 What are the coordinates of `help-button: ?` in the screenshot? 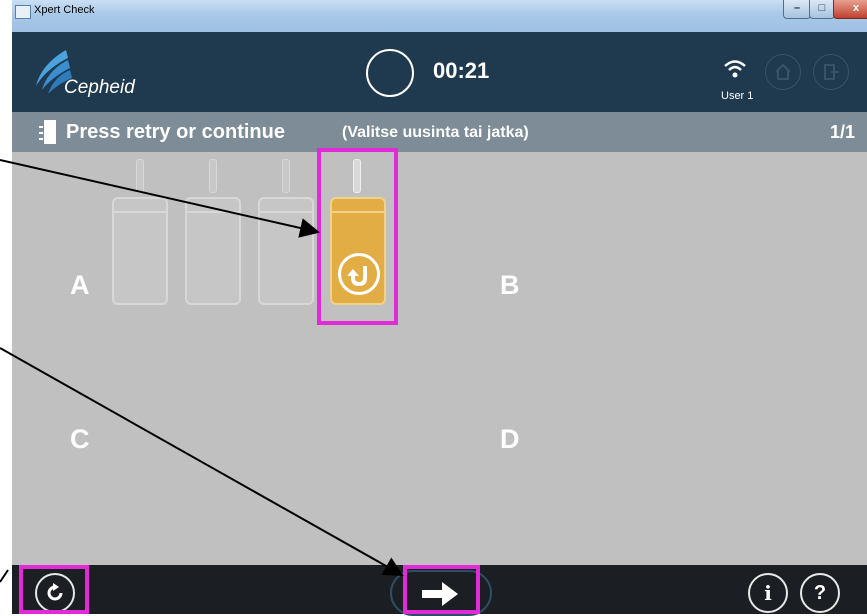 It's located at (820, 593).